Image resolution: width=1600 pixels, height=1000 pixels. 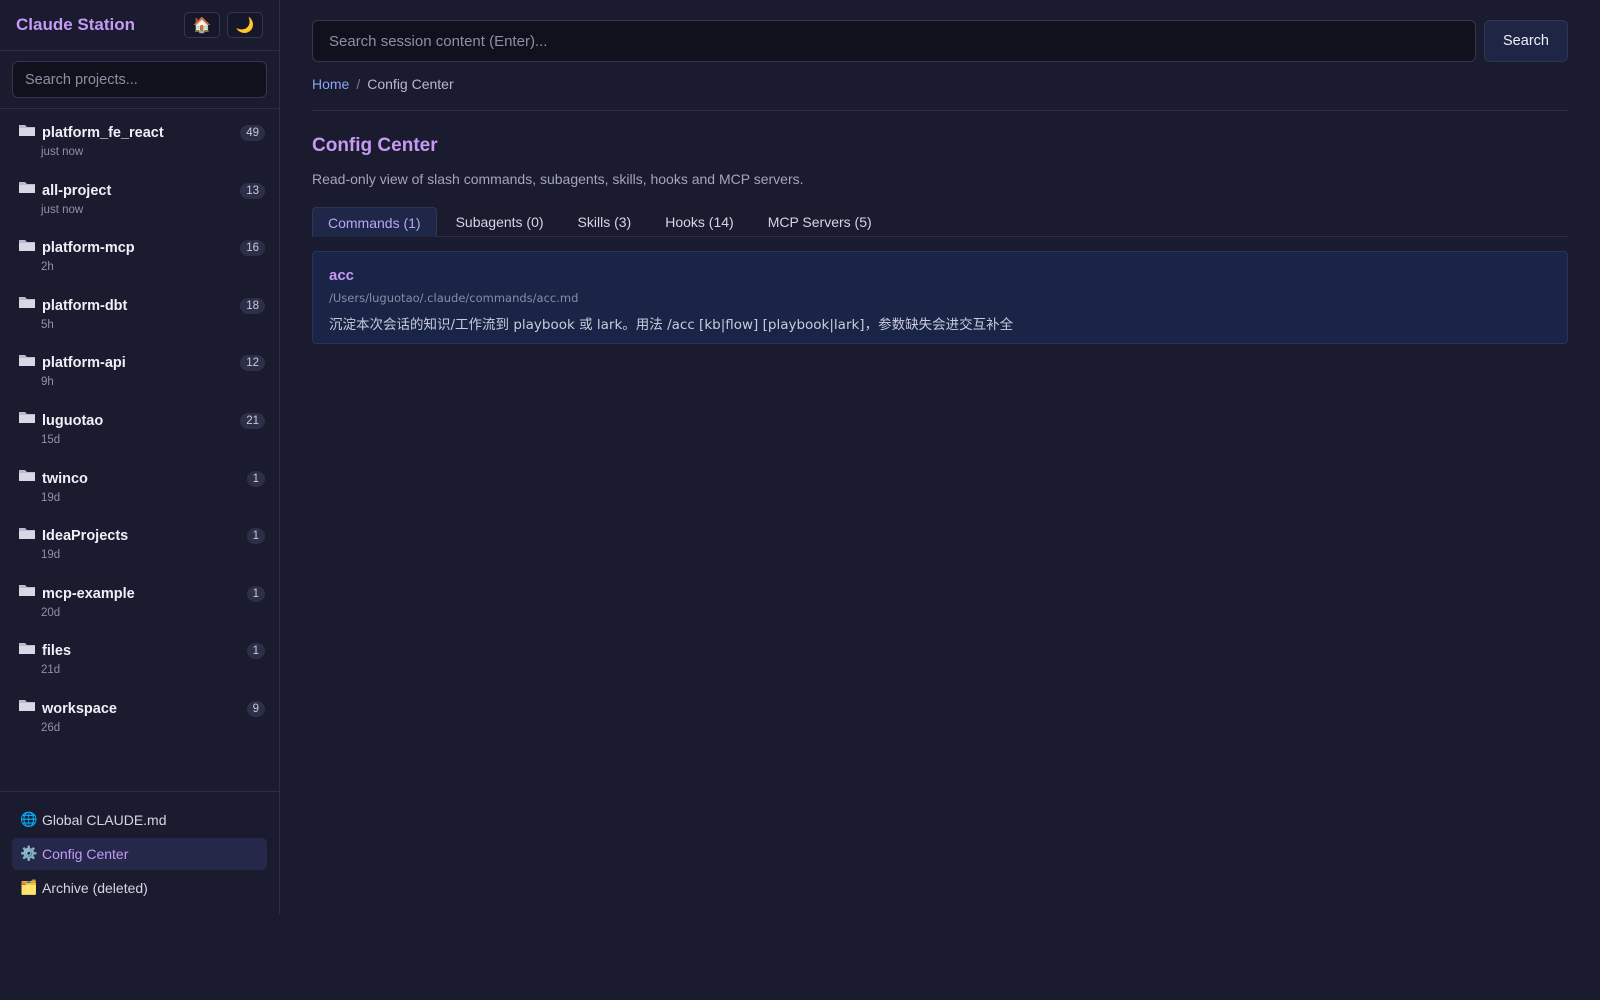 What do you see at coordinates (77, 190) in the screenshot?
I see `project-name: all-project` at bounding box center [77, 190].